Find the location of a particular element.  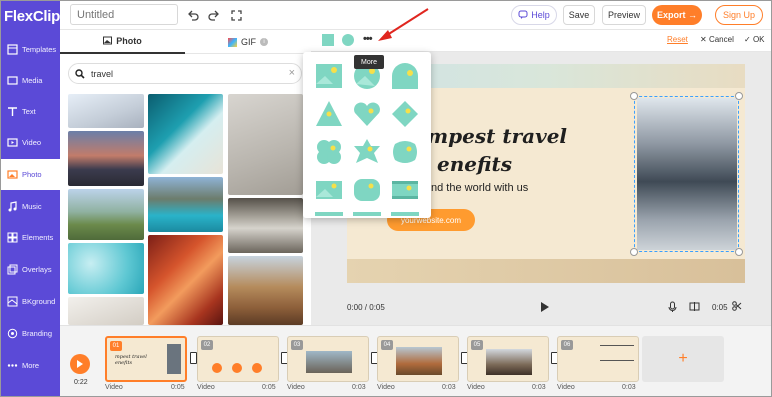

image-selection-frame is located at coordinates (686, 174).